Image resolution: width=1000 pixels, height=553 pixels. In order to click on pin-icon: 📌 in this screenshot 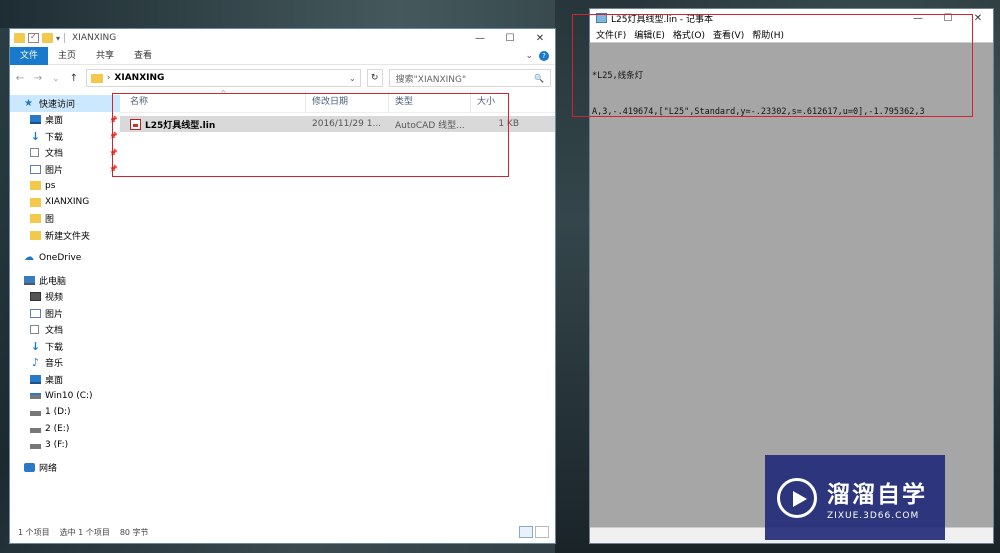, I will do `click(113, 136)`.